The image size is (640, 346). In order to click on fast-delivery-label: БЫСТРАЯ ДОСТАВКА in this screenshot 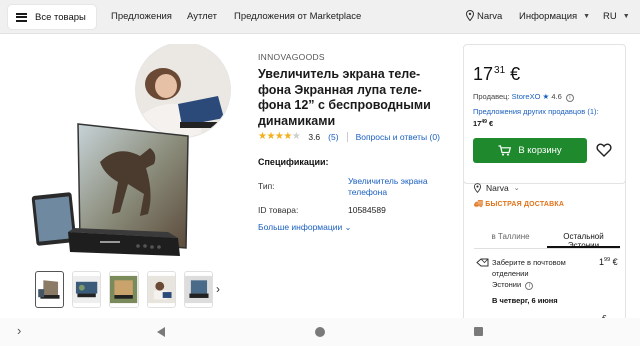, I will do `click(525, 204)`.